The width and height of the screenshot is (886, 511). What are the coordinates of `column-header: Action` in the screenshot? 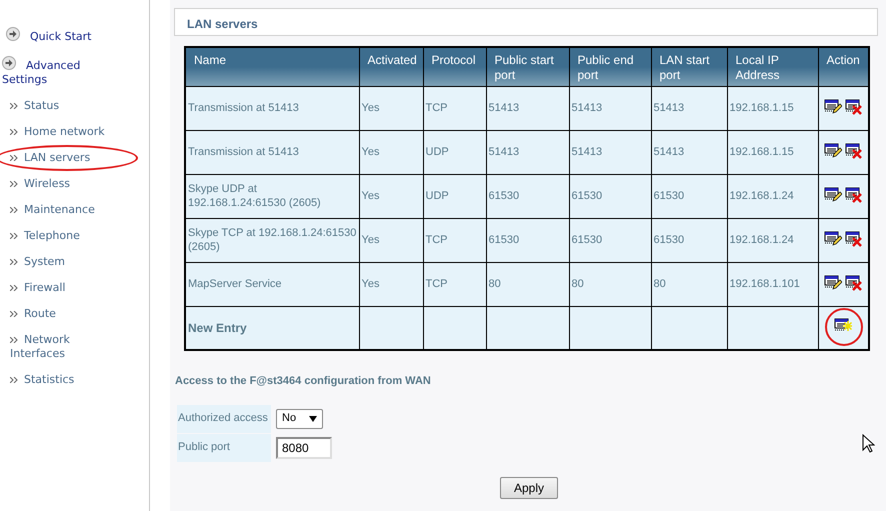 It's located at (843, 66).